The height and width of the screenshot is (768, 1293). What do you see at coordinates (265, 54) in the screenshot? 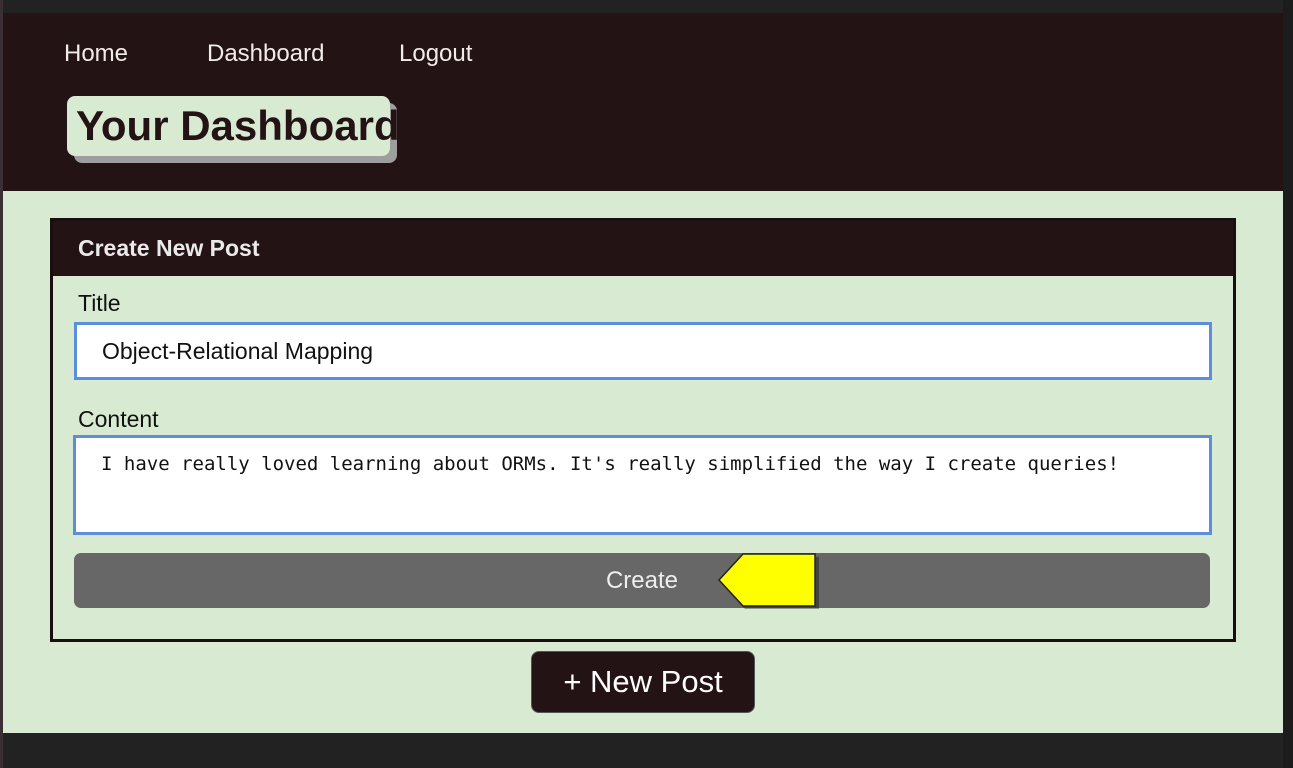
I see `nav-dashboard-link: Dashboard` at bounding box center [265, 54].